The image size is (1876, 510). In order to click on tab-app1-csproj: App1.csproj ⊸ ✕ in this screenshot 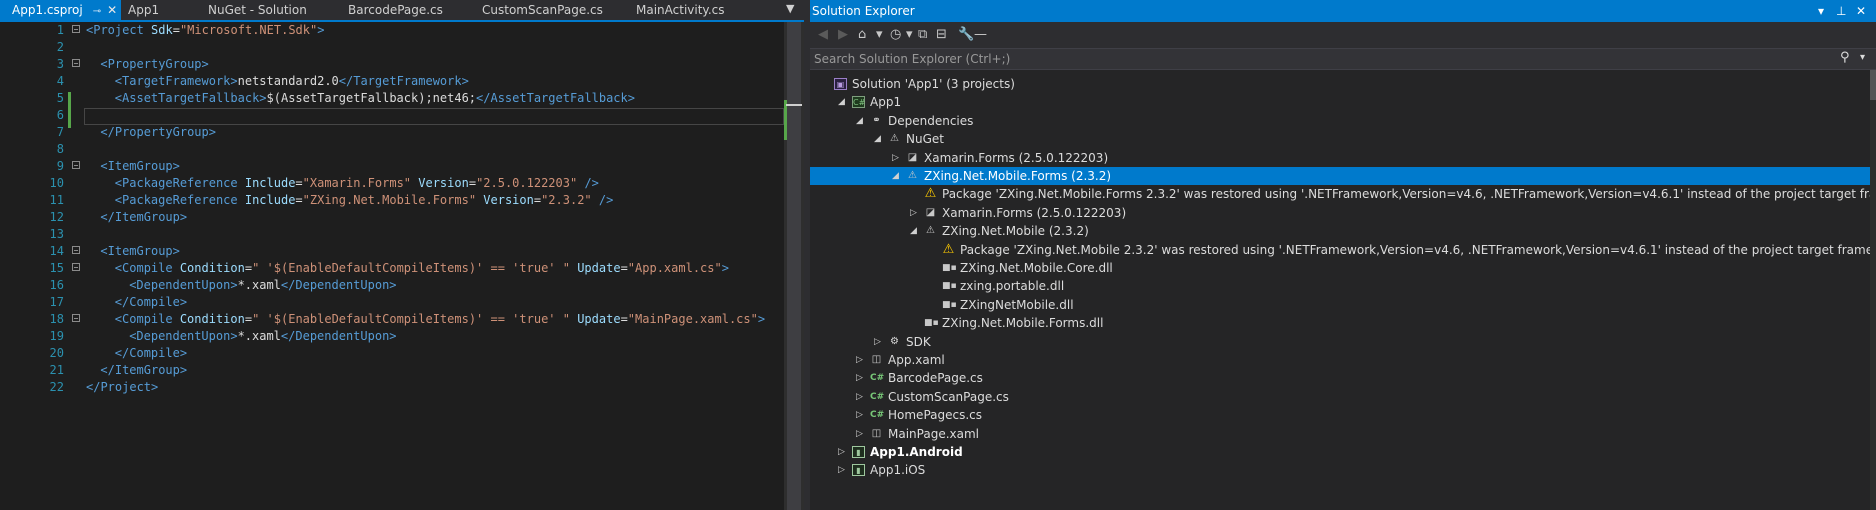, I will do `click(61, 10)`.